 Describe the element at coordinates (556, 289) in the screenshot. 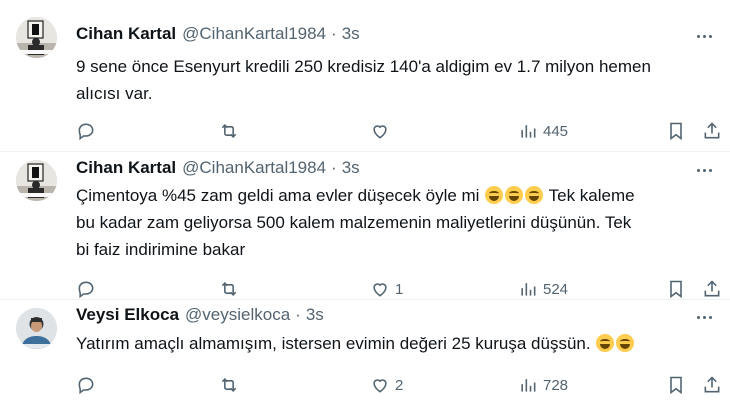

I see `views-count: 524` at that location.